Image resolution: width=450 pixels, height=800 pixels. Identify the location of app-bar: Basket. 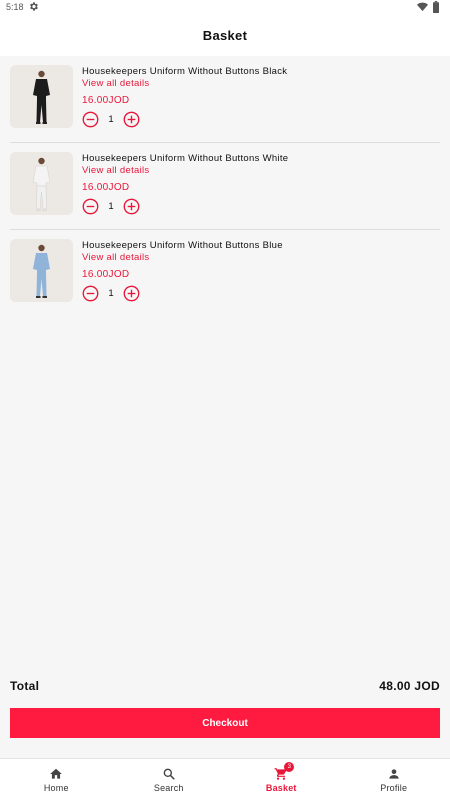
(225, 35).